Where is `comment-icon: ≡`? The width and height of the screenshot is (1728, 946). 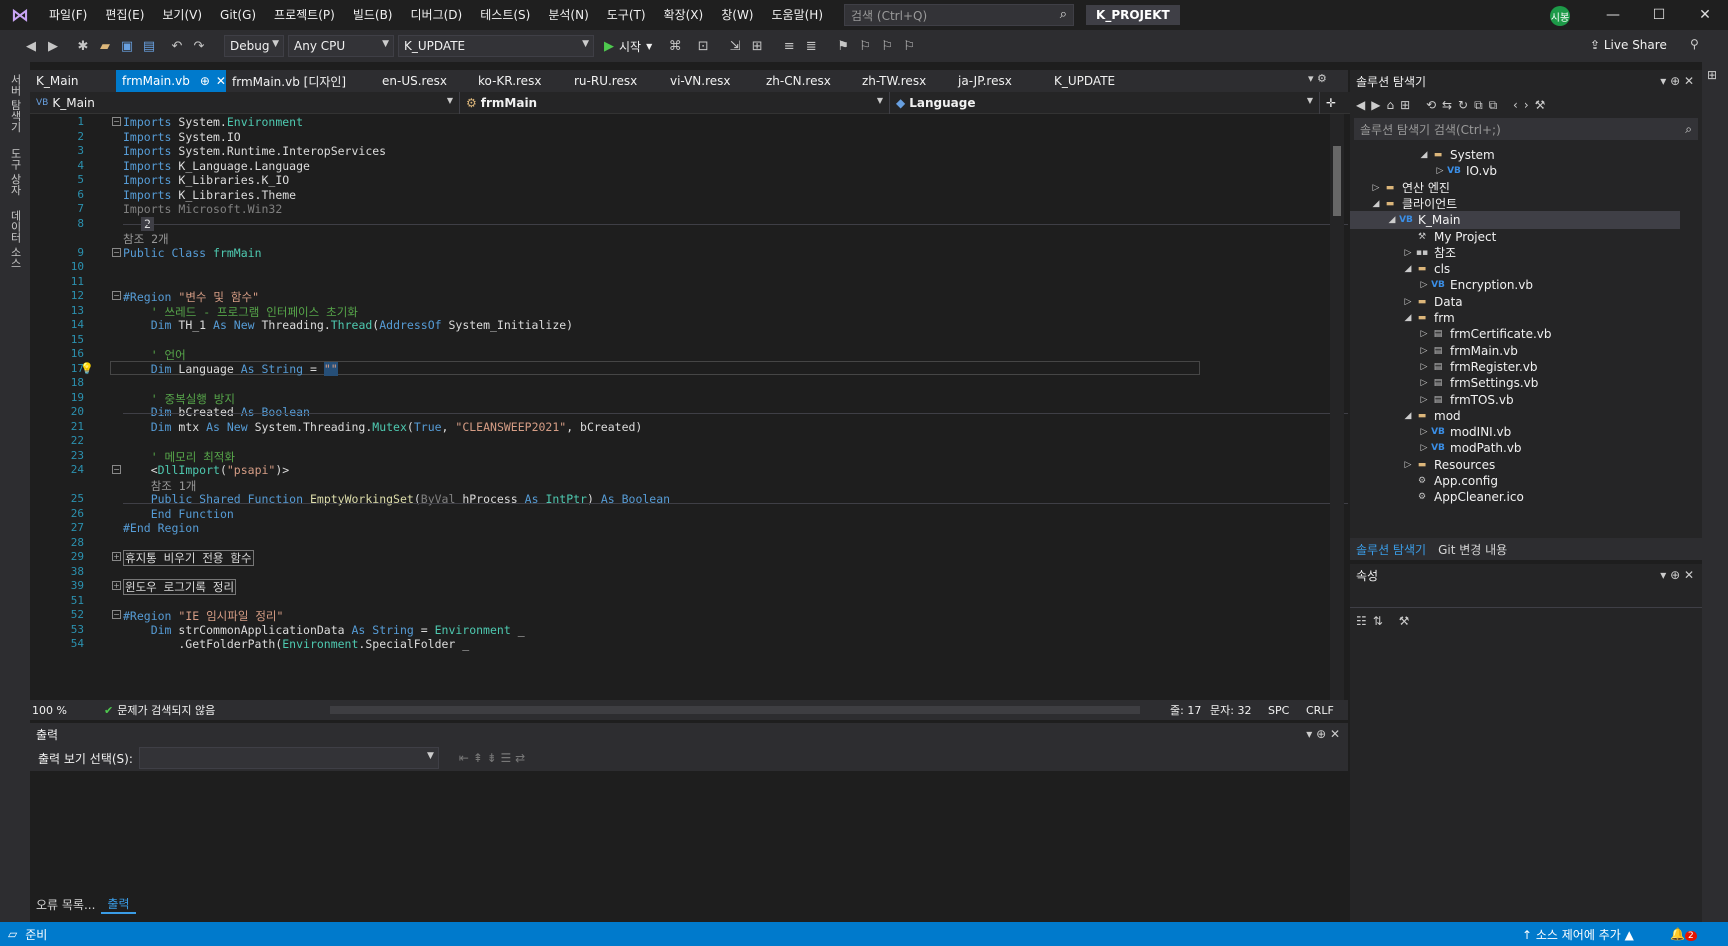 comment-icon: ≡ is located at coordinates (789, 46).